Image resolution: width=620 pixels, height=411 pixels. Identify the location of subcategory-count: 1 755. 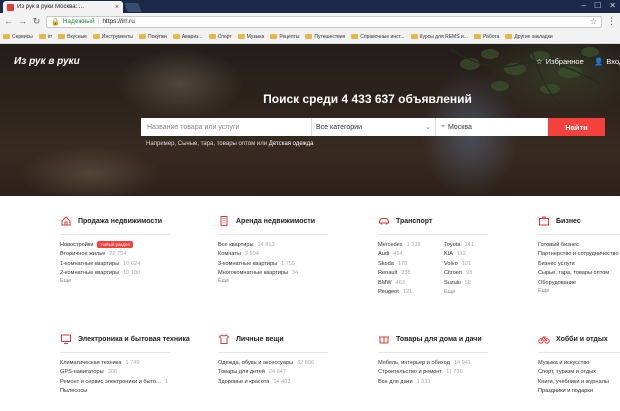
(288, 263).